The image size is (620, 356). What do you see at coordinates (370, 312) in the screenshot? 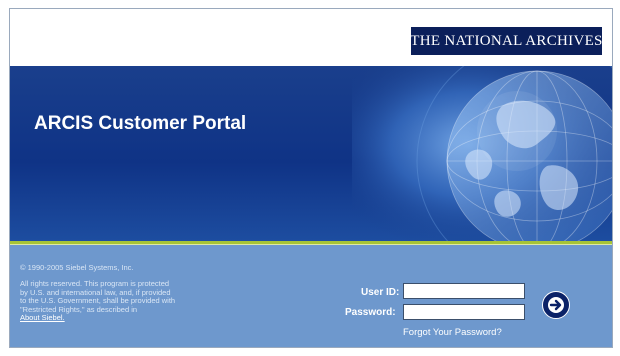
I see `password-label: Password:` at bounding box center [370, 312].